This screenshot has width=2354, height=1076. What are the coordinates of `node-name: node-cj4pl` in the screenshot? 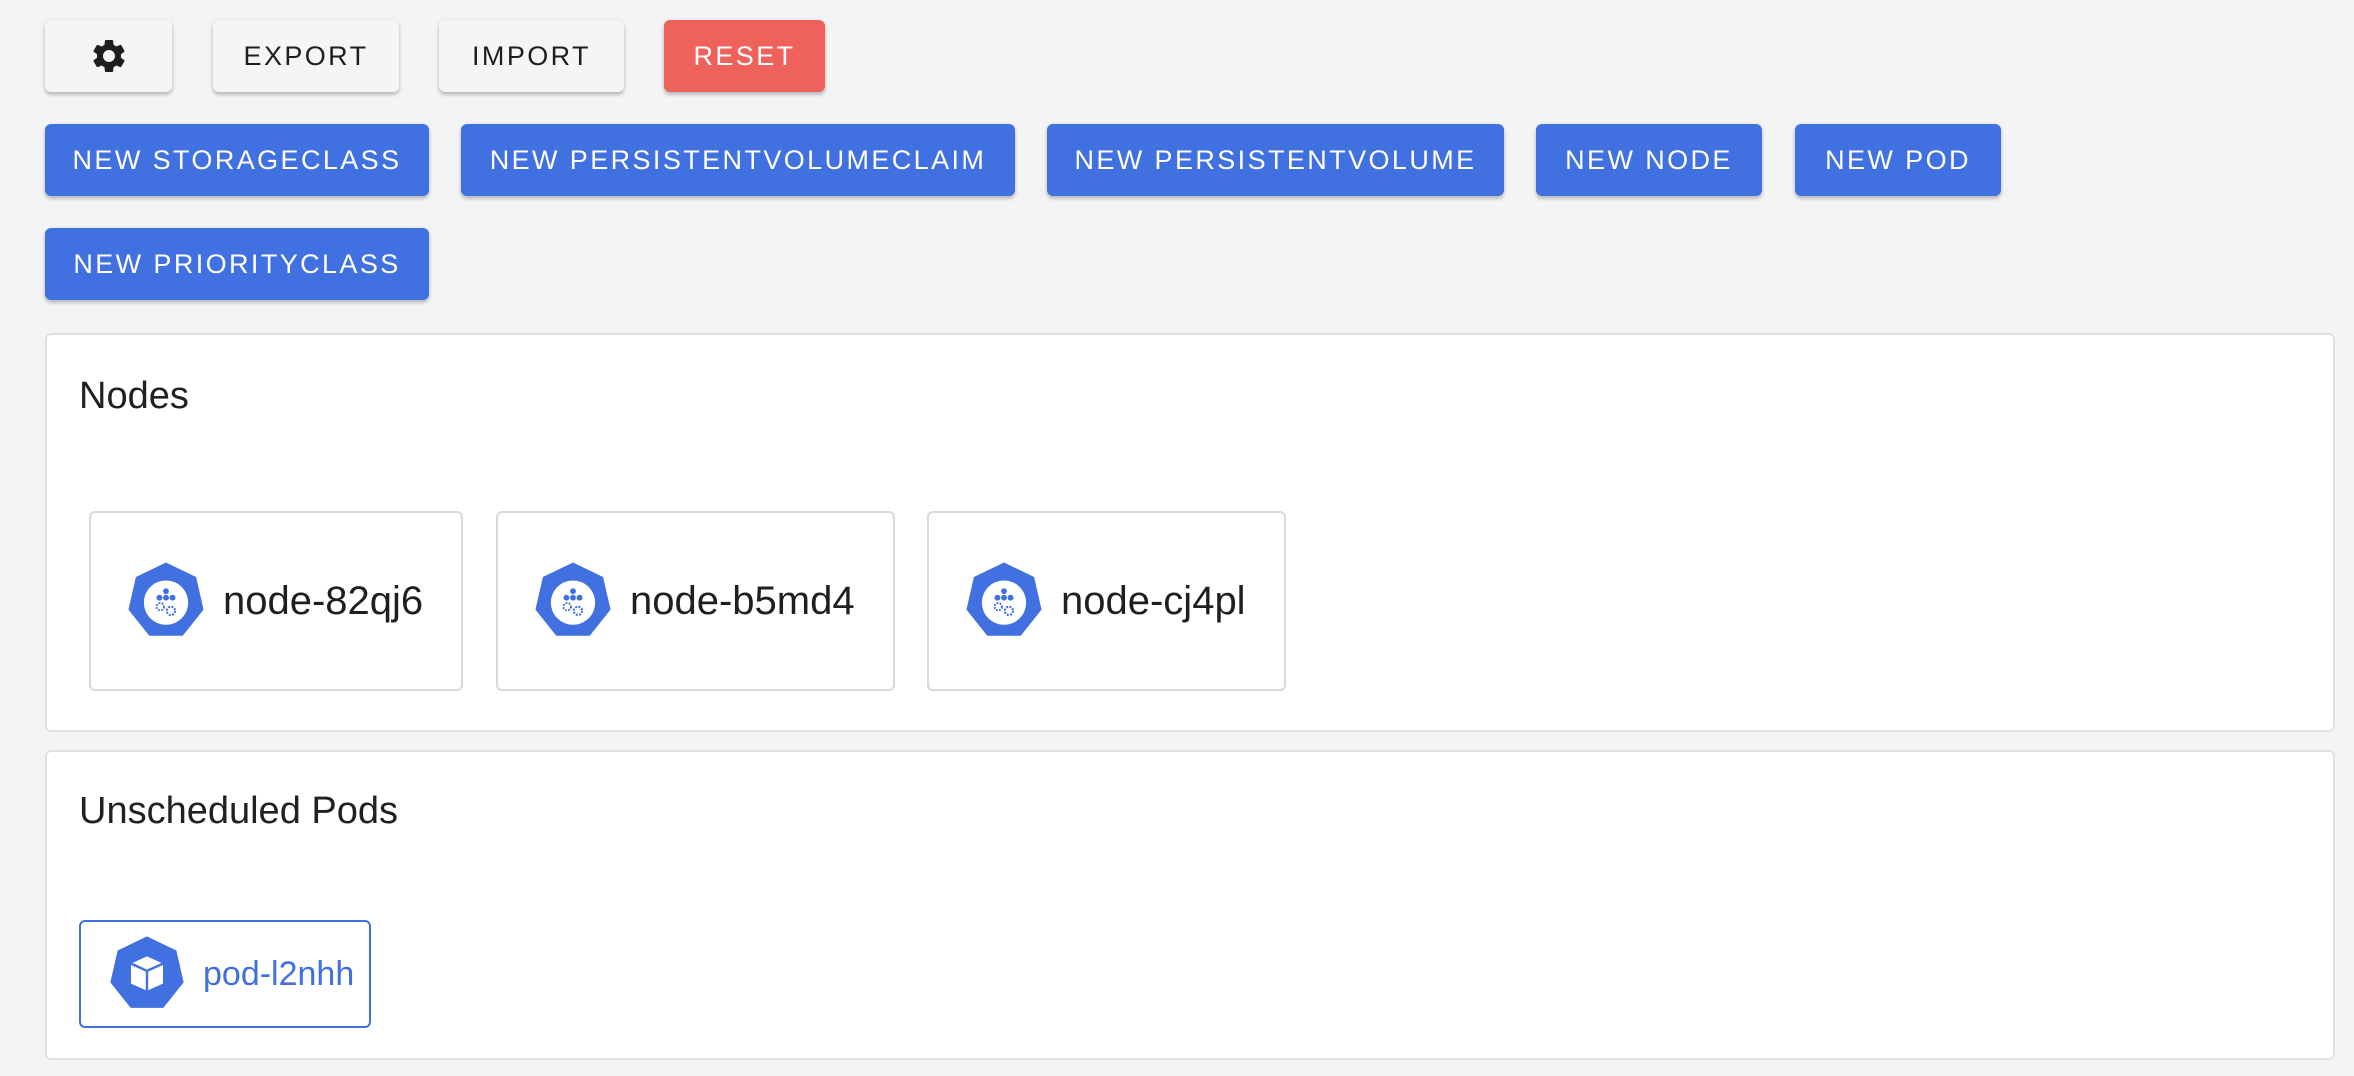 It's located at (1153, 600).